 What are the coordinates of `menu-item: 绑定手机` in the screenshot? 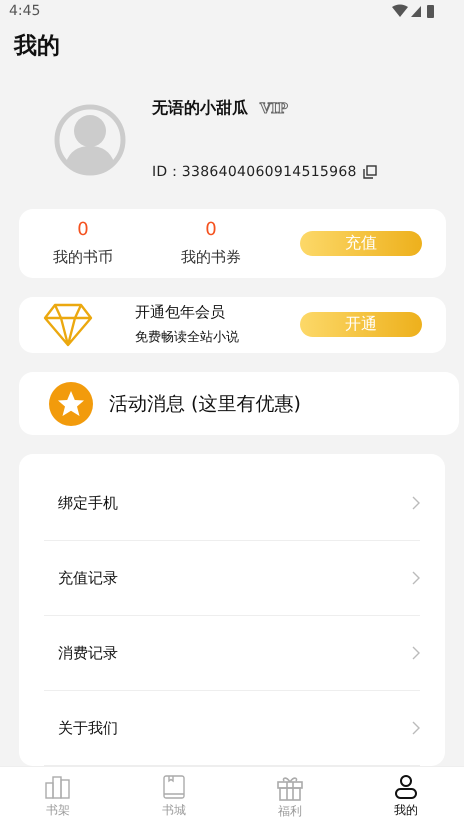 It's located at (232, 503).